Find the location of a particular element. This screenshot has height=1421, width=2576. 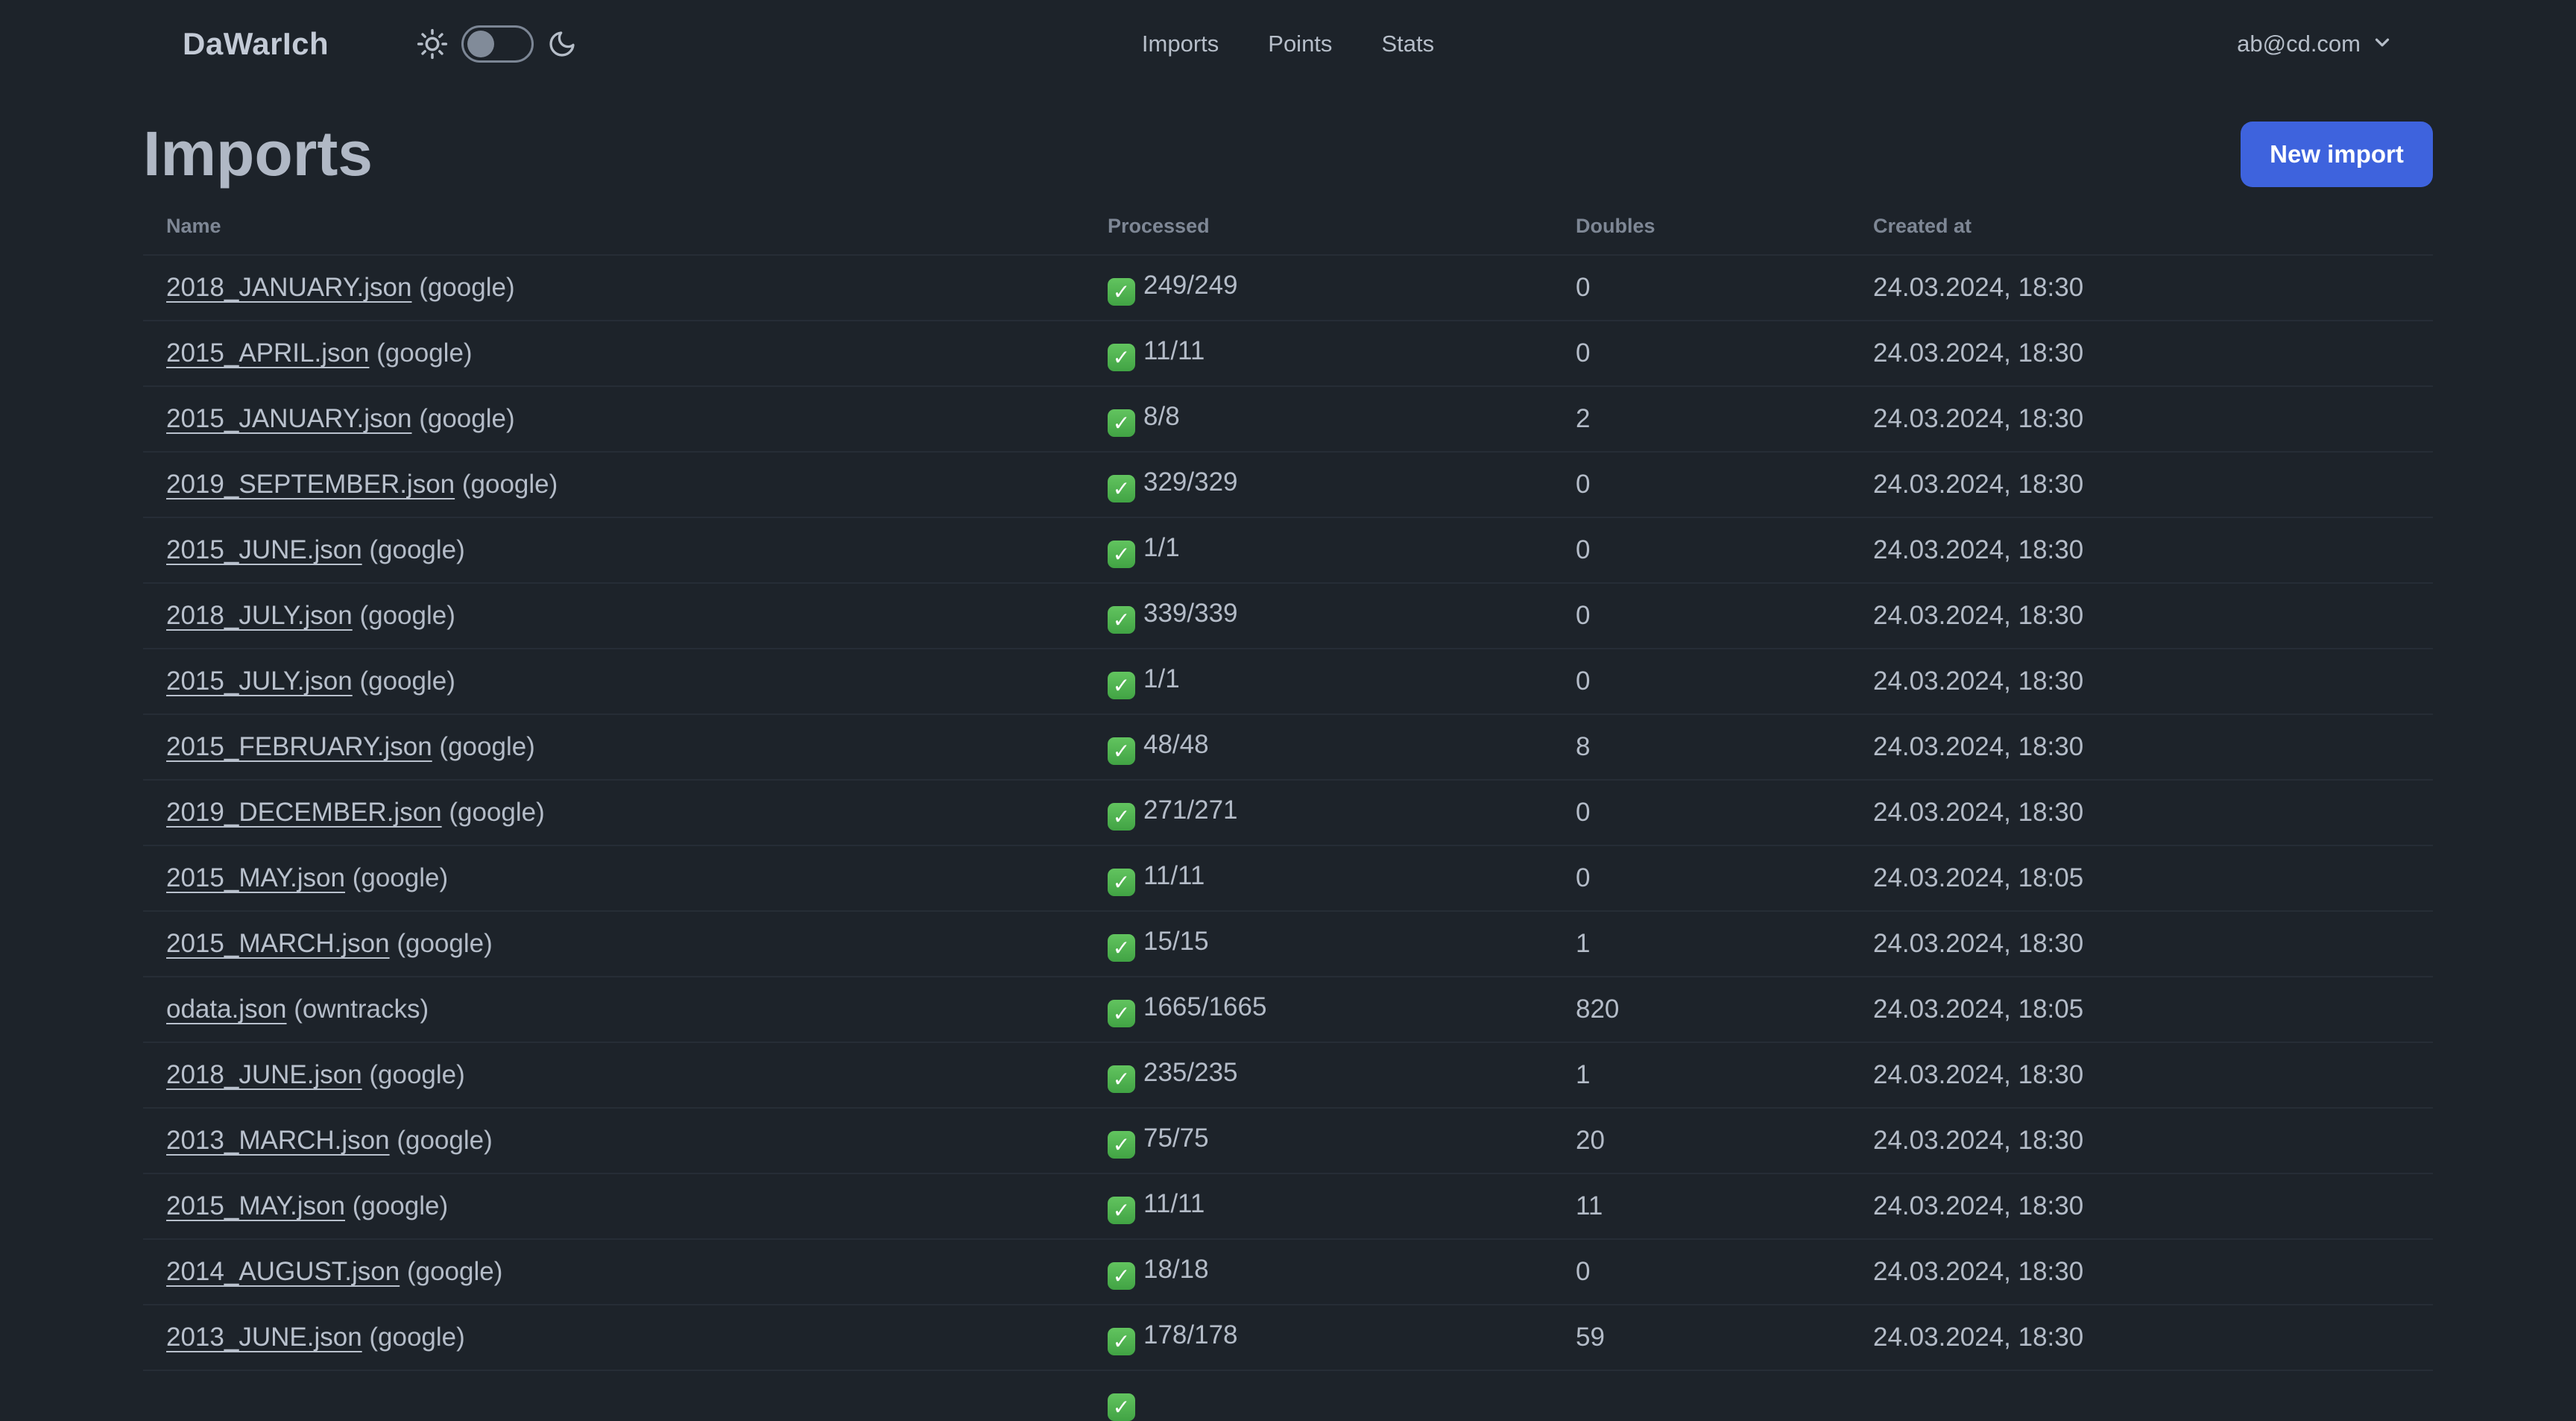

column-header-created-at: Created at is located at coordinates (1923, 225).